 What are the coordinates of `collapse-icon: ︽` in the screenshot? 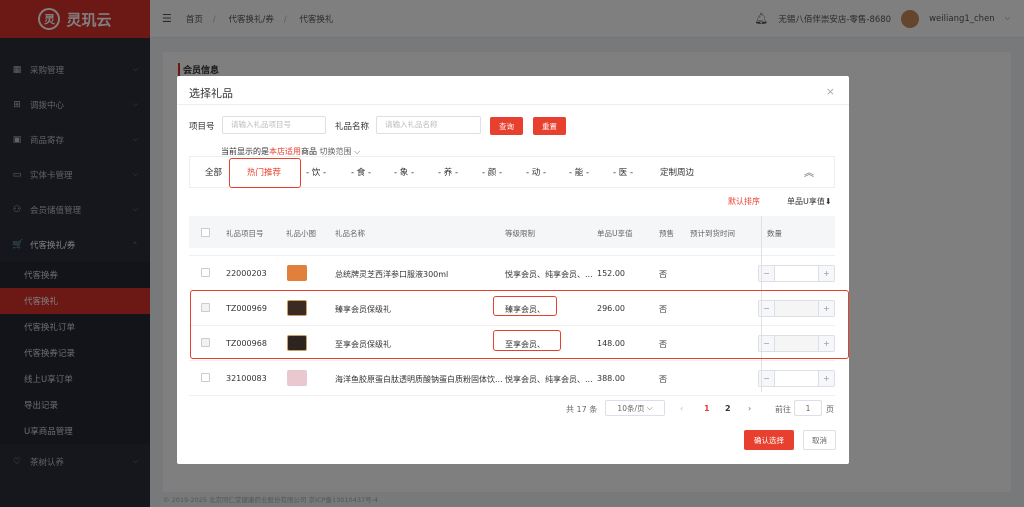 It's located at (809, 171).